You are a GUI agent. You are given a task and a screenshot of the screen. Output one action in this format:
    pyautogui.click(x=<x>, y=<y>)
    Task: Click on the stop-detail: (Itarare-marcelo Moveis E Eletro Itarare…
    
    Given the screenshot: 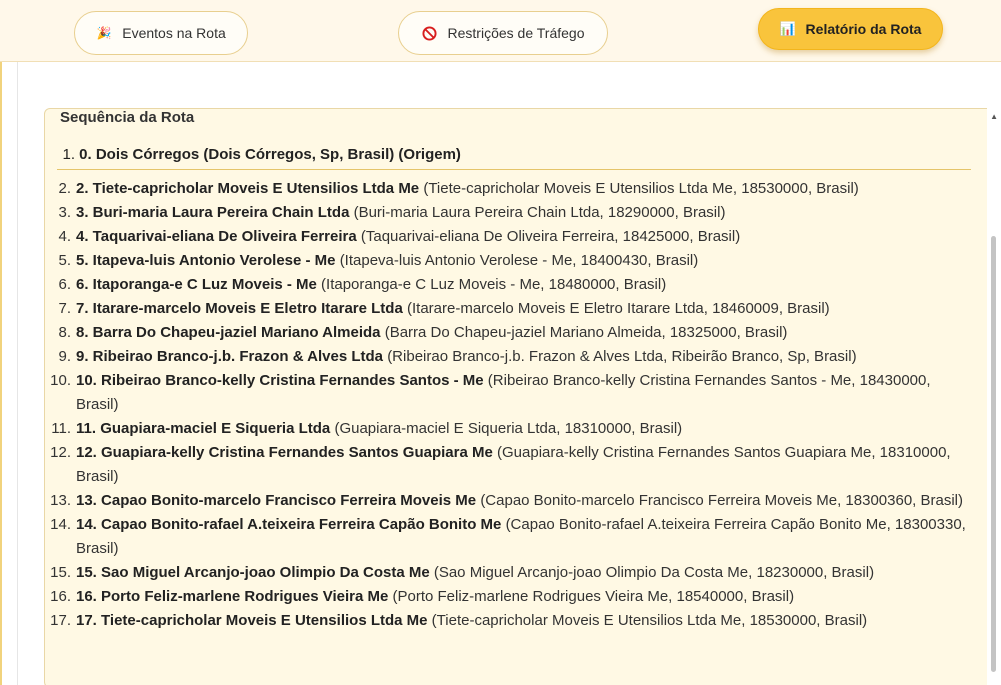 What is the action you would take?
    pyautogui.click(x=618, y=308)
    